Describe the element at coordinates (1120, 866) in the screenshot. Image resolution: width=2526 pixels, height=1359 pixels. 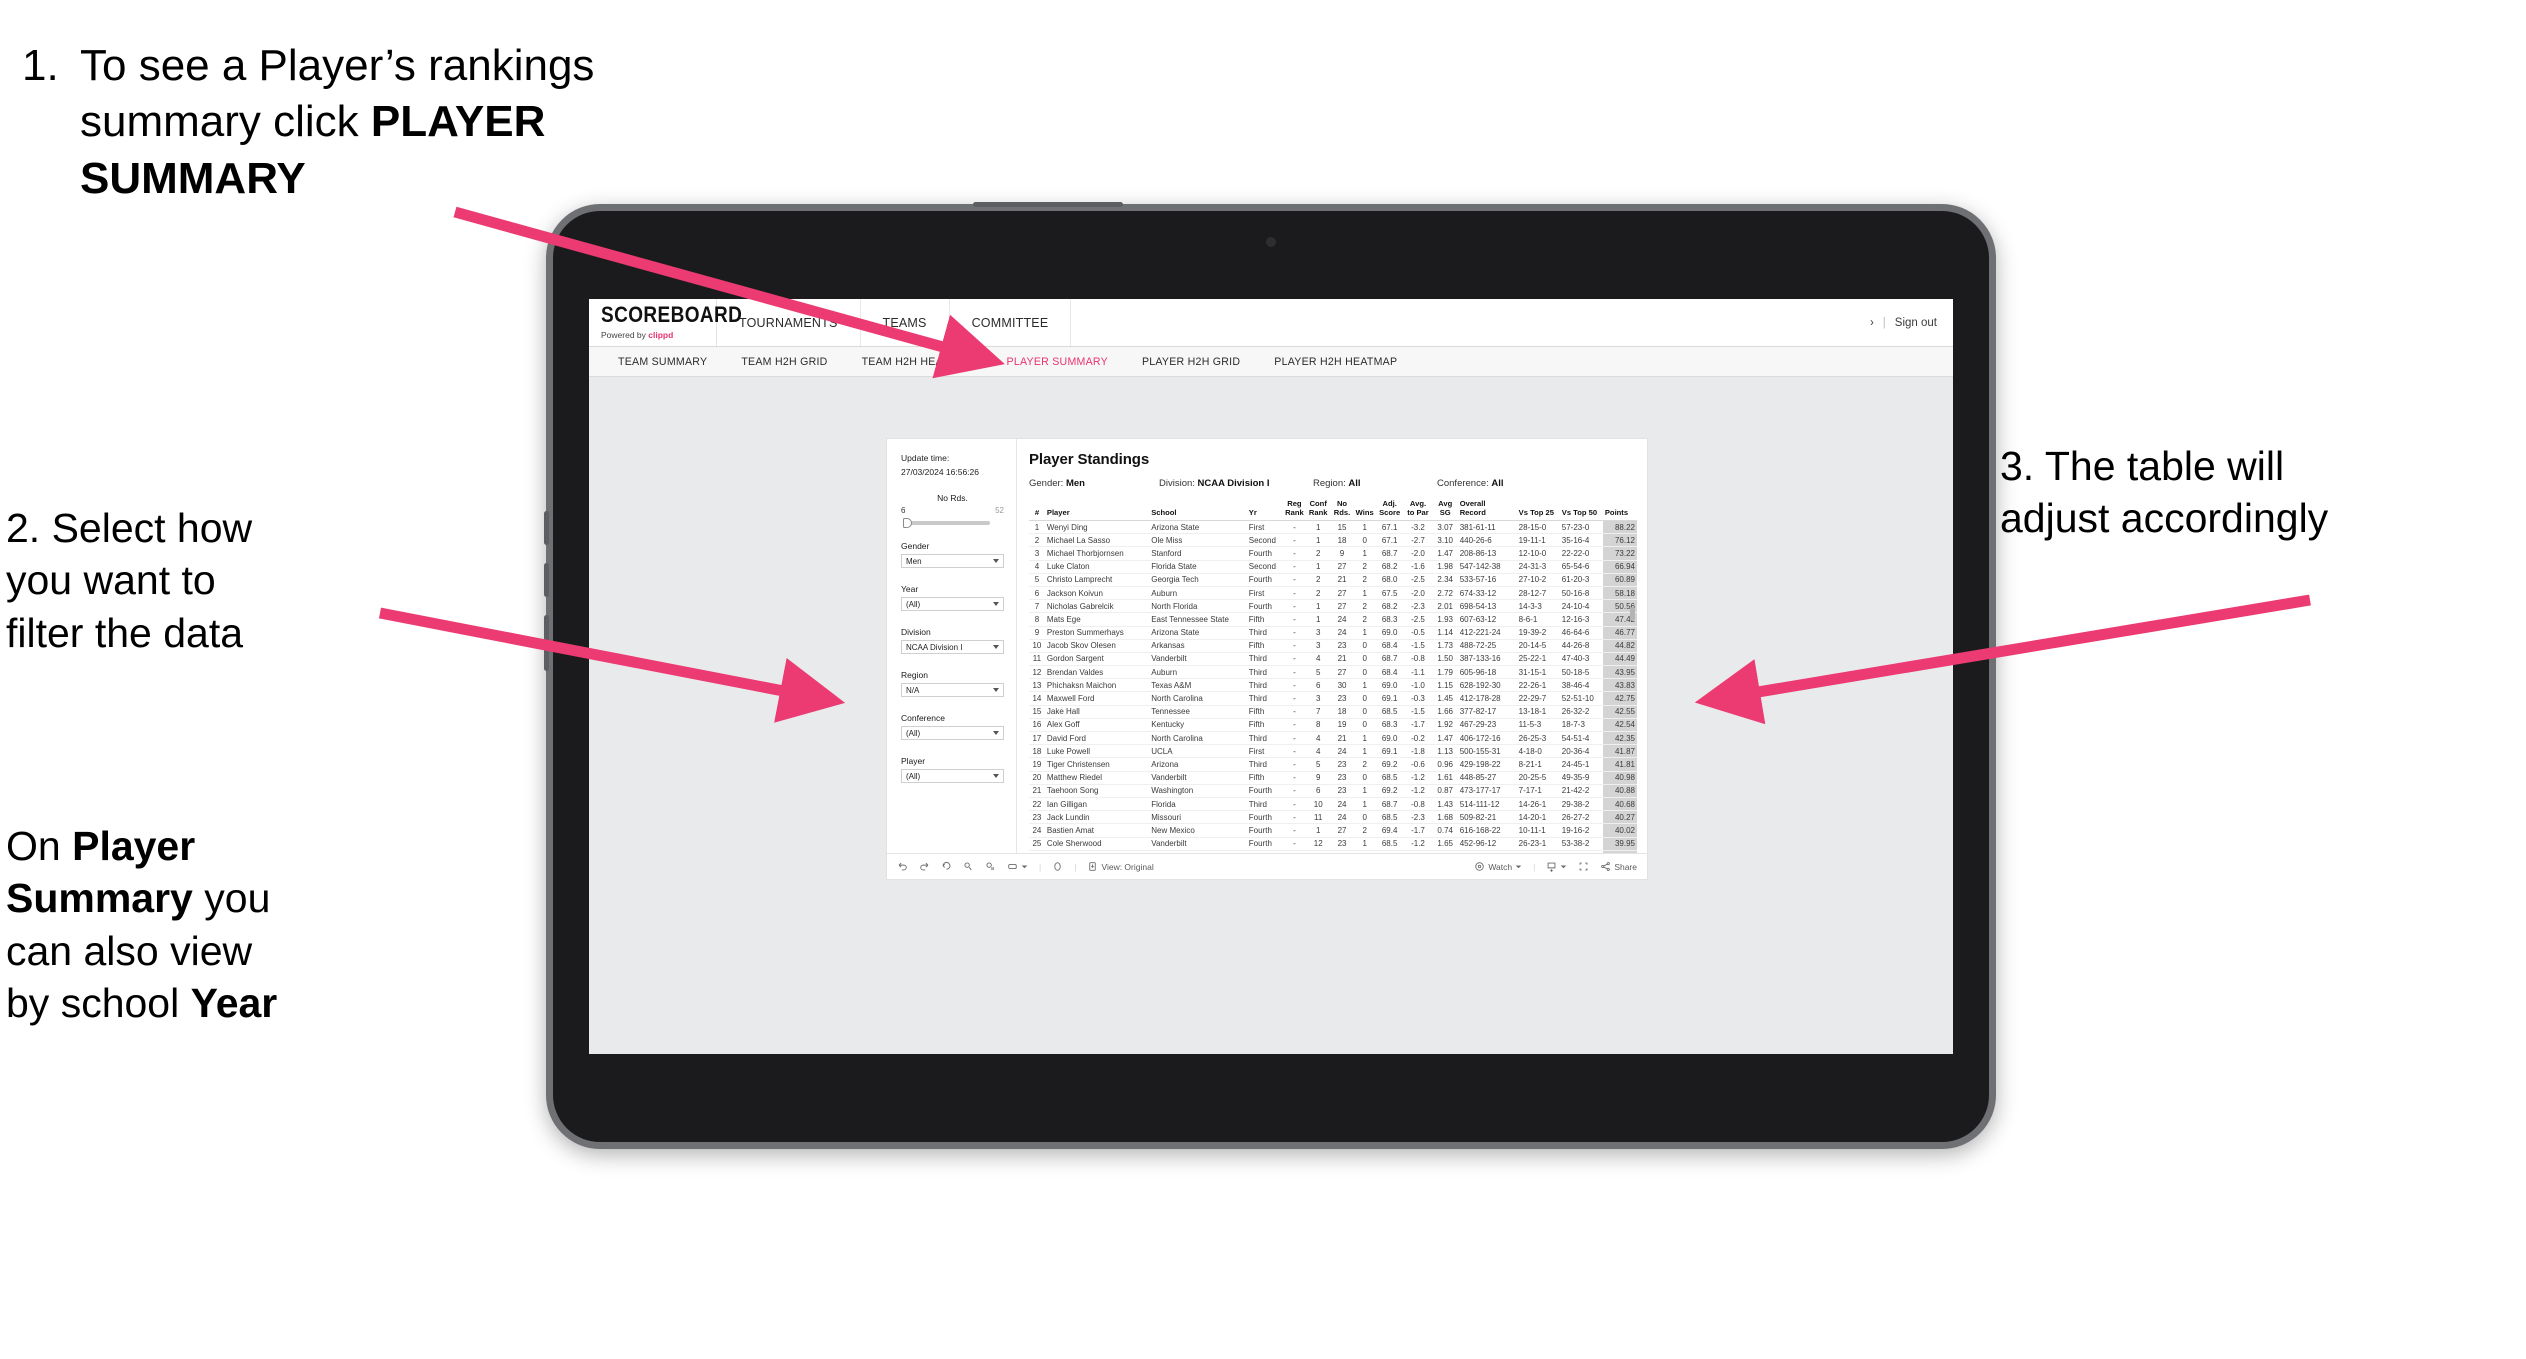
I see `view-original-button: View: Original` at that location.